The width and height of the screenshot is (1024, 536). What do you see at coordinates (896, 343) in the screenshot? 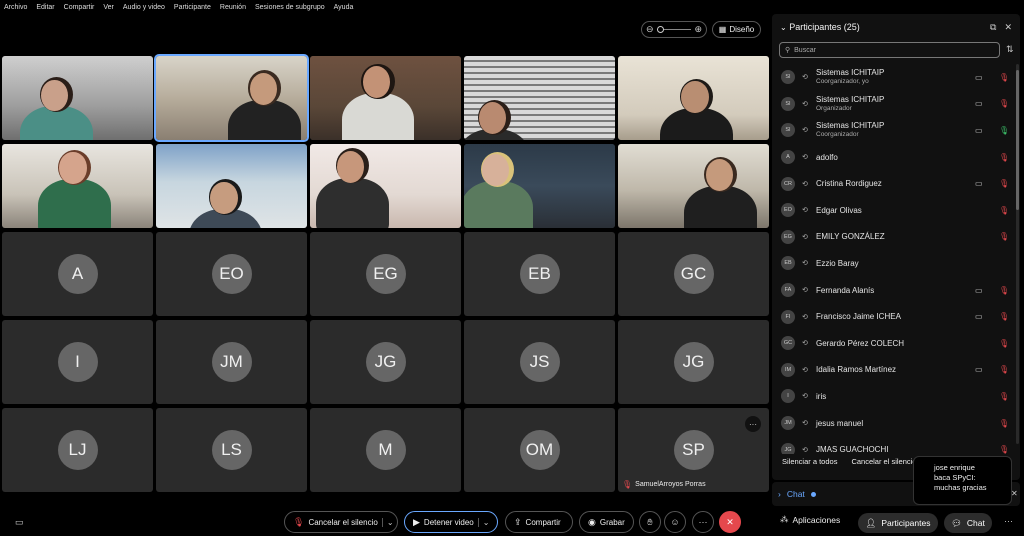
I see `participant-row: GC ⟲ Gerardo Pérez COLECH 🎙︎` at bounding box center [896, 343].